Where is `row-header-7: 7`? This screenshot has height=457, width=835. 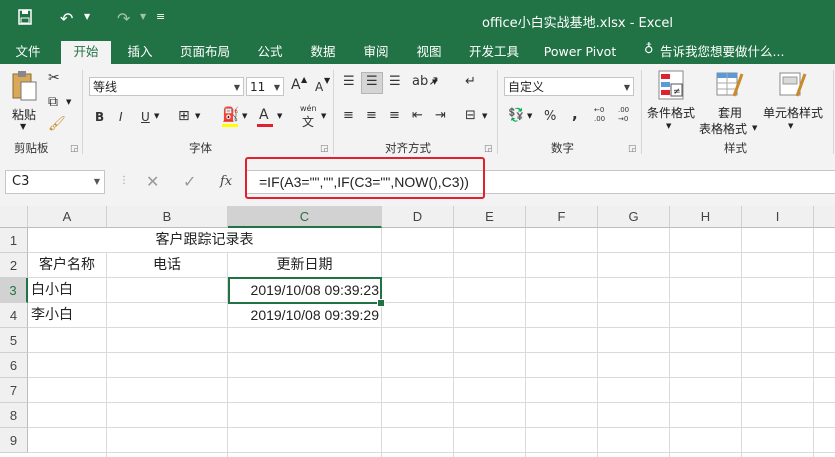
row-header-7: 7 is located at coordinates (14, 390).